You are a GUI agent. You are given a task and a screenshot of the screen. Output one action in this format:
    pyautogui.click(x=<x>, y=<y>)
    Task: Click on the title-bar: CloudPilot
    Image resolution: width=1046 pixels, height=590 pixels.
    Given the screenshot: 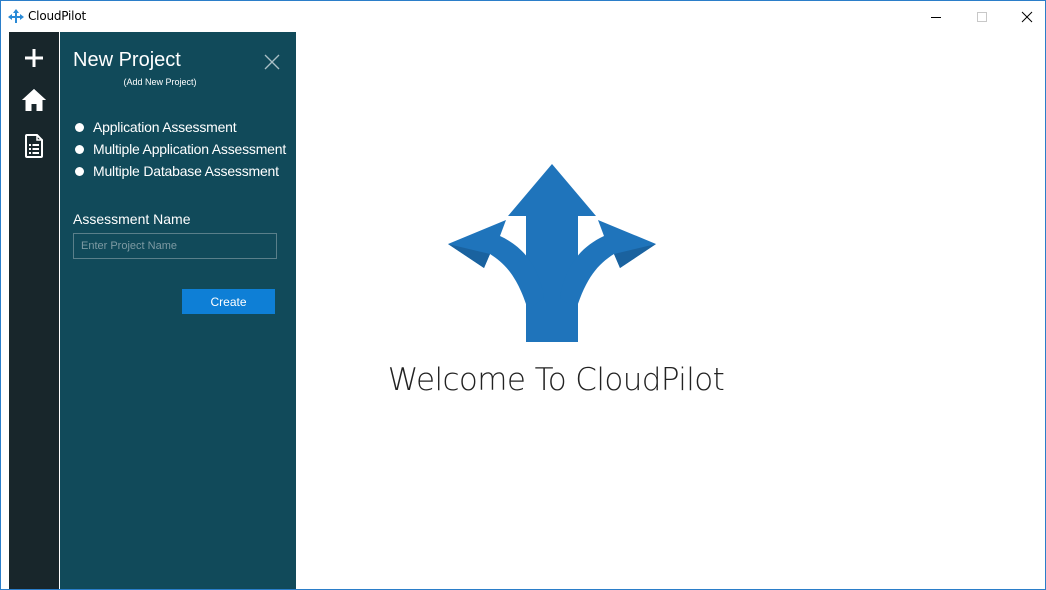 What is the action you would take?
    pyautogui.click(x=523, y=16)
    